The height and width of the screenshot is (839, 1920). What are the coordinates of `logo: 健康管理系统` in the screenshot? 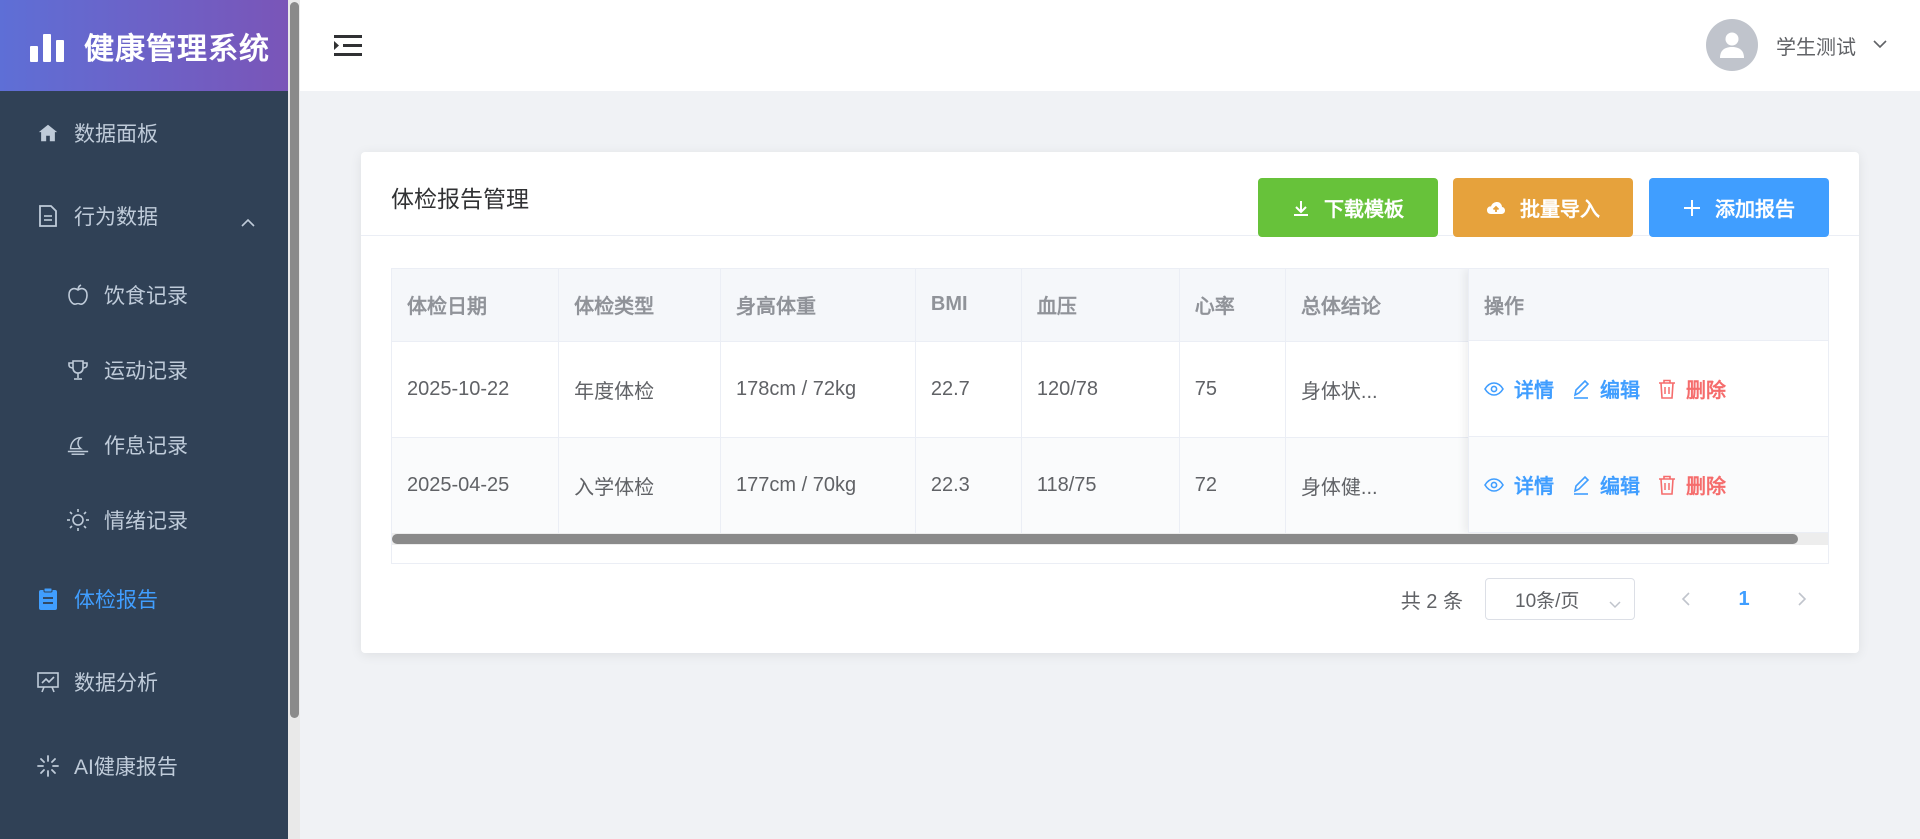 It's located at (144, 45).